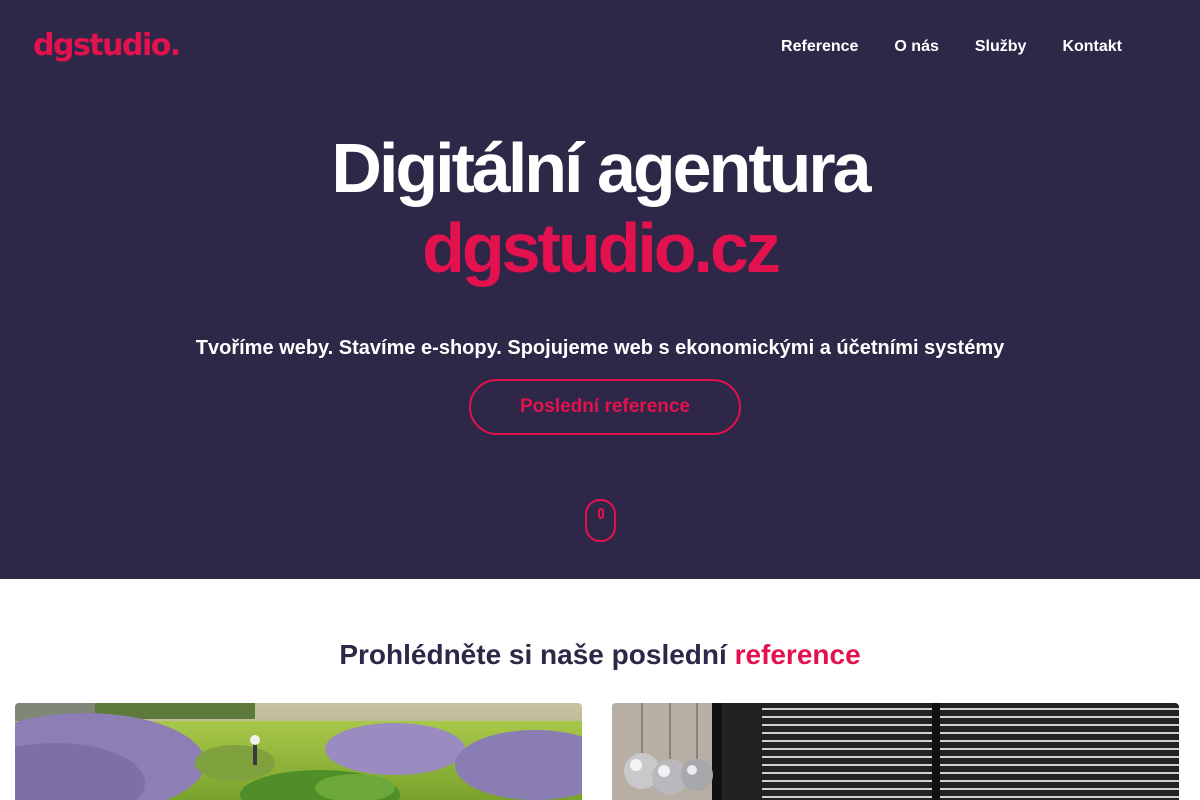 This screenshot has height=800, width=1200. I want to click on nav-item-o-nas: O nás, so click(916, 47).